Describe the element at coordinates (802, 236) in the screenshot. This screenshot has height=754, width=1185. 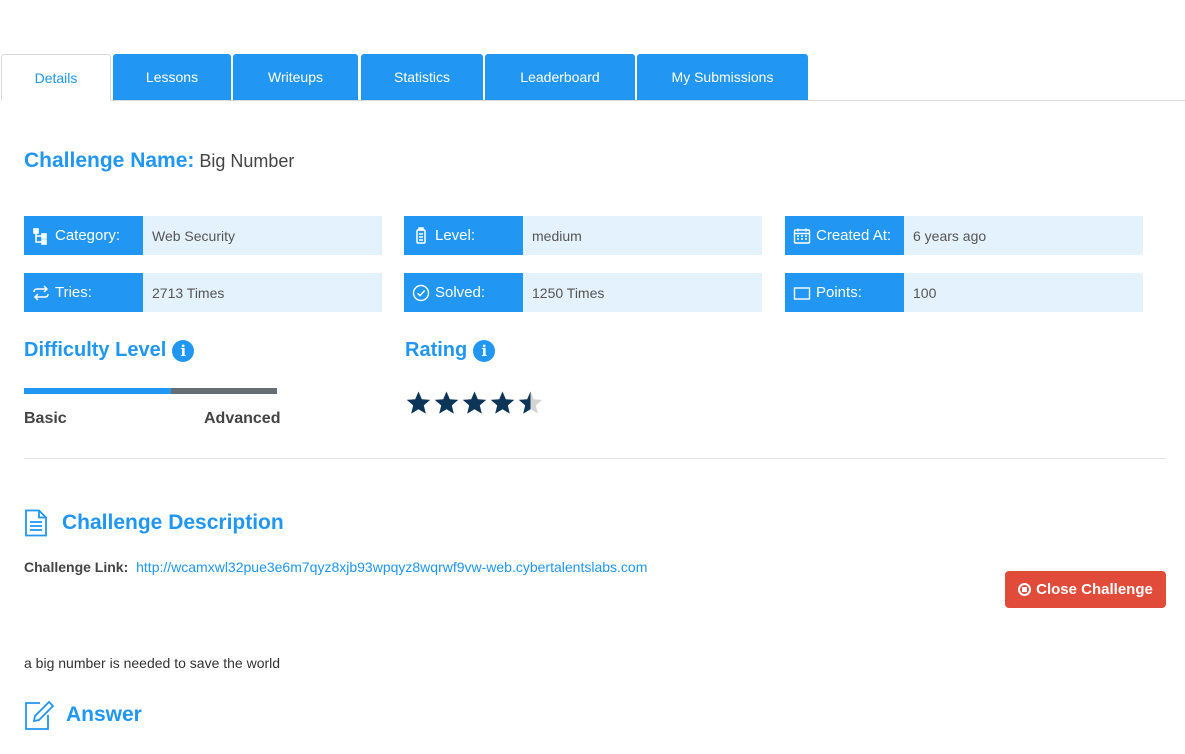
I see `calendar-icon` at that location.